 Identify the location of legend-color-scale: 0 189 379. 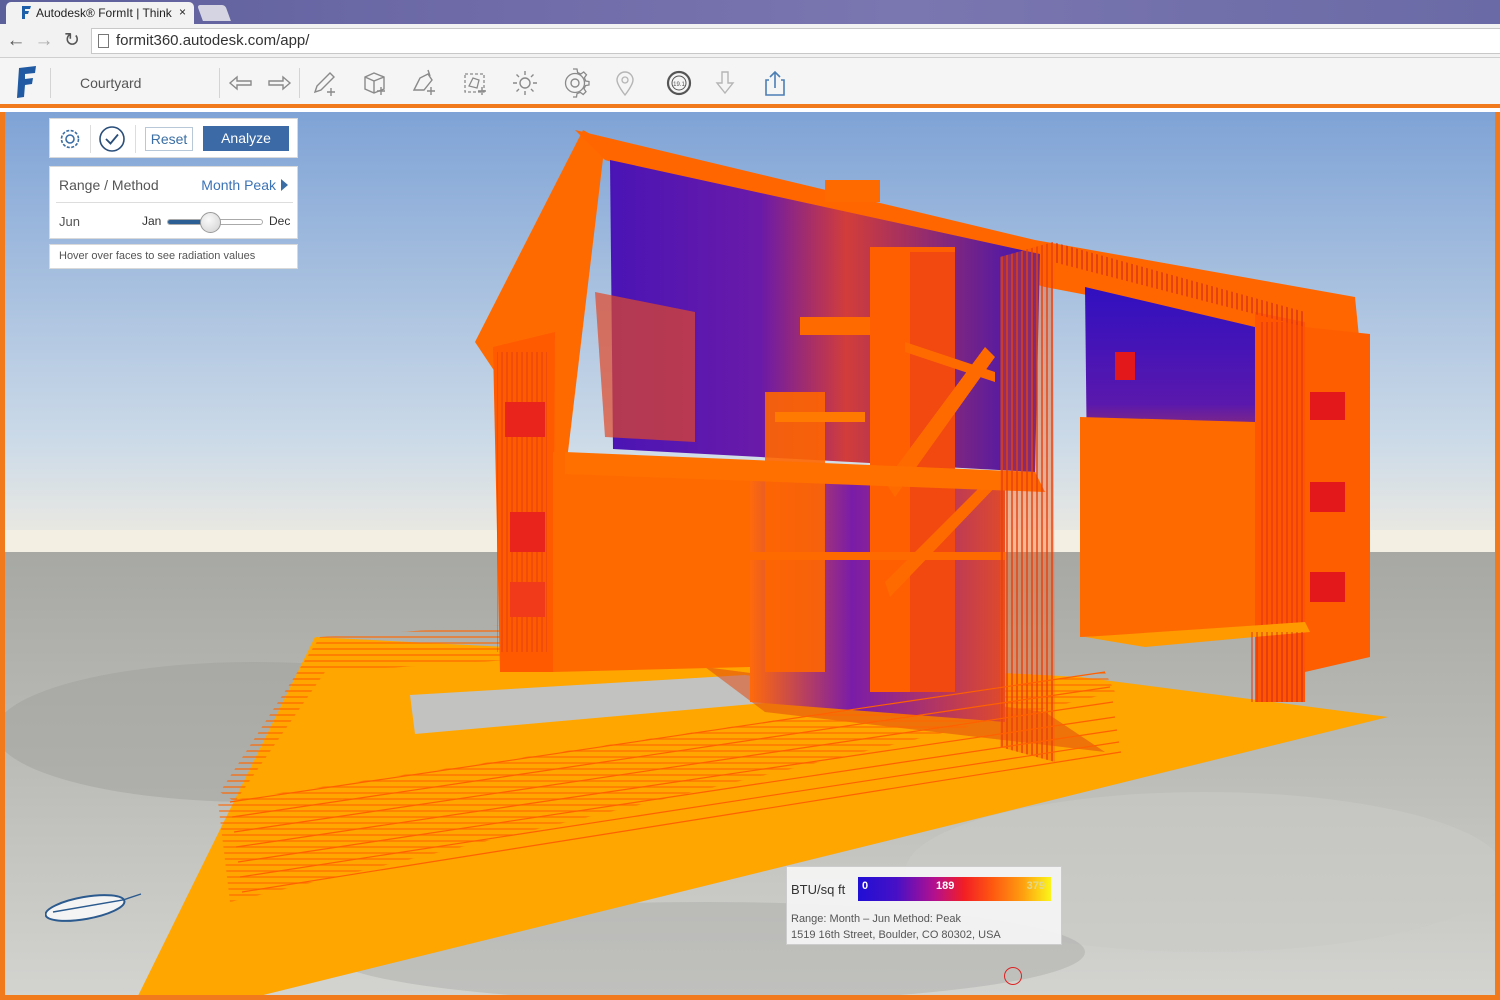
(954, 889).